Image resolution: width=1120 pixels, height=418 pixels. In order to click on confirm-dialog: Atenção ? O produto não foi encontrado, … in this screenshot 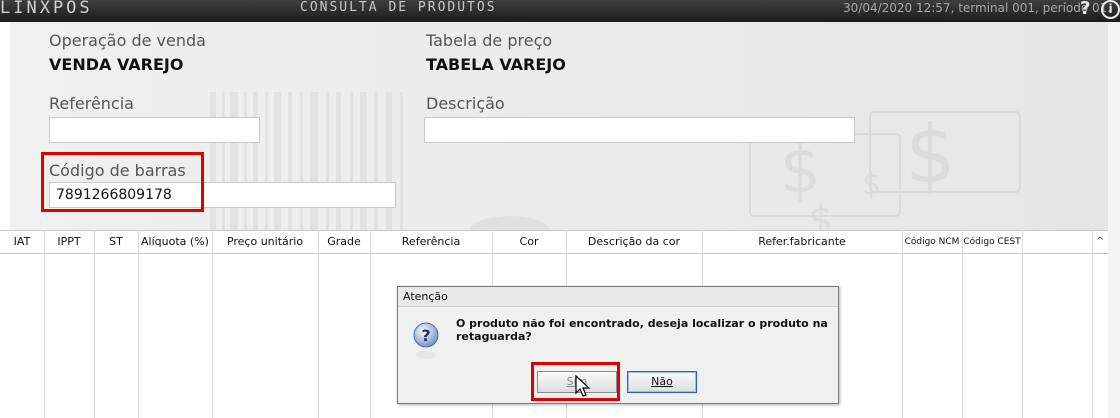, I will do `click(618, 345)`.